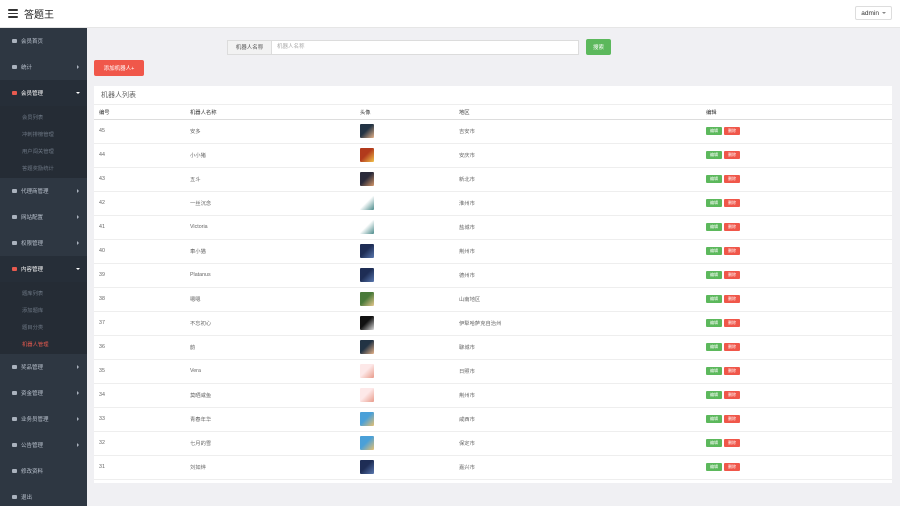  Describe the element at coordinates (425, 47) in the screenshot. I see `search-input` at that location.